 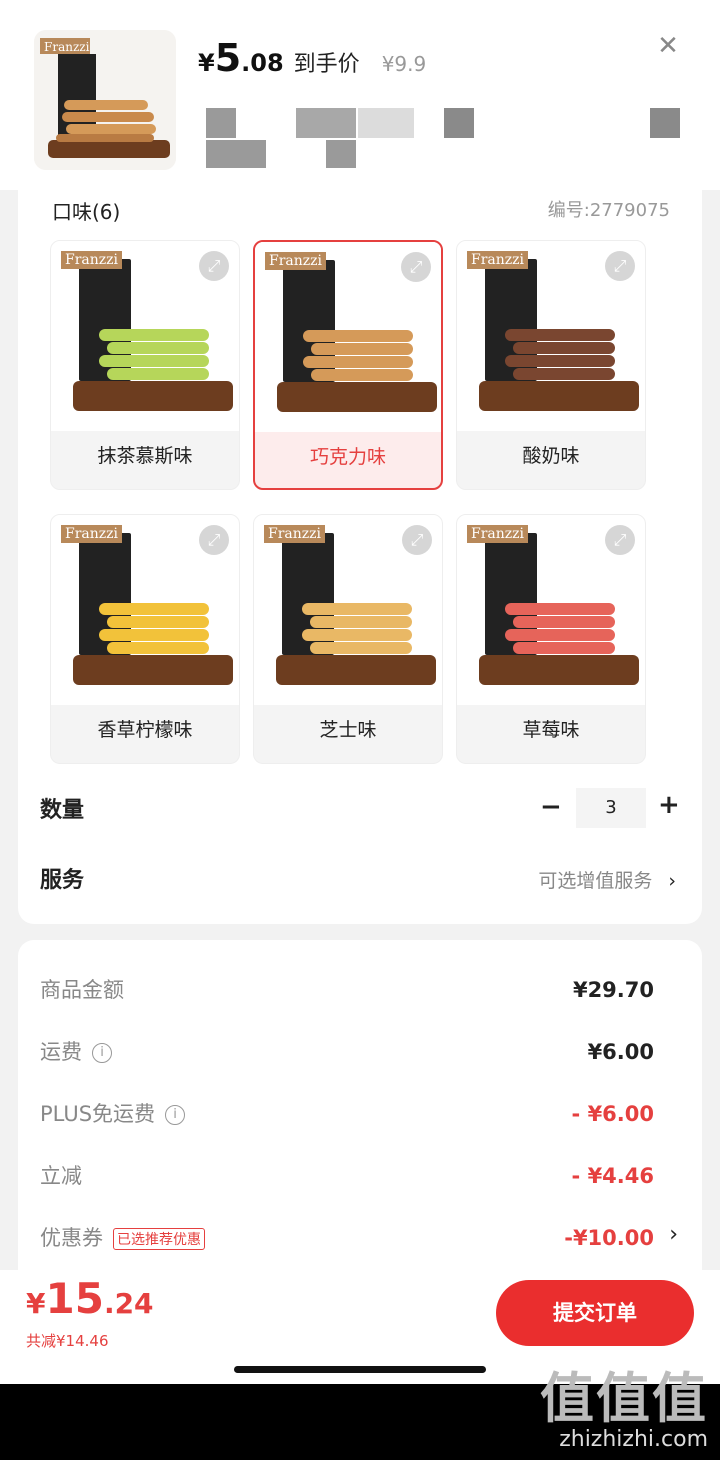 What do you see at coordinates (159, 1239) in the screenshot?
I see `coupon-tag: 已选推荐优惠` at bounding box center [159, 1239].